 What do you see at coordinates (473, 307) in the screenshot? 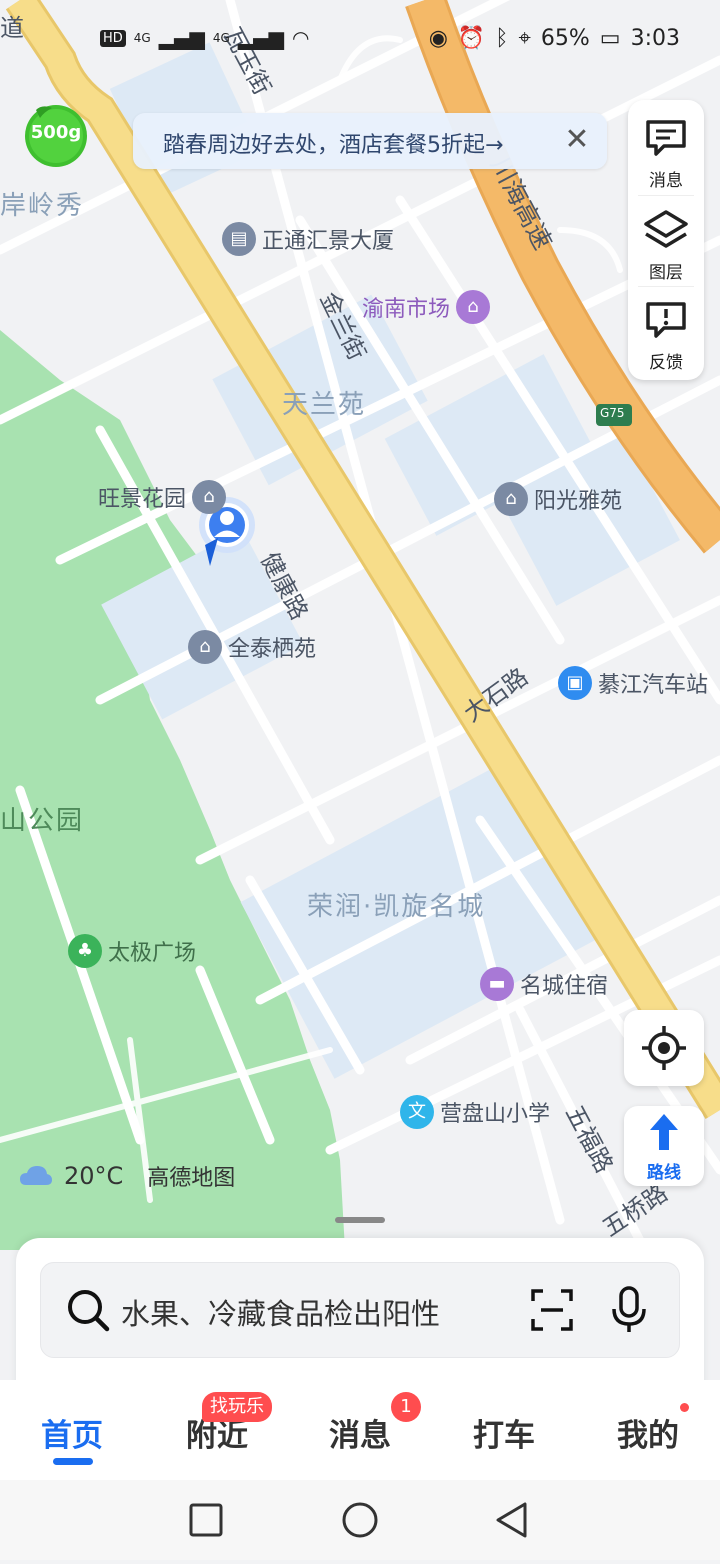
I see `market-icon: ⌂` at bounding box center [473, 307].